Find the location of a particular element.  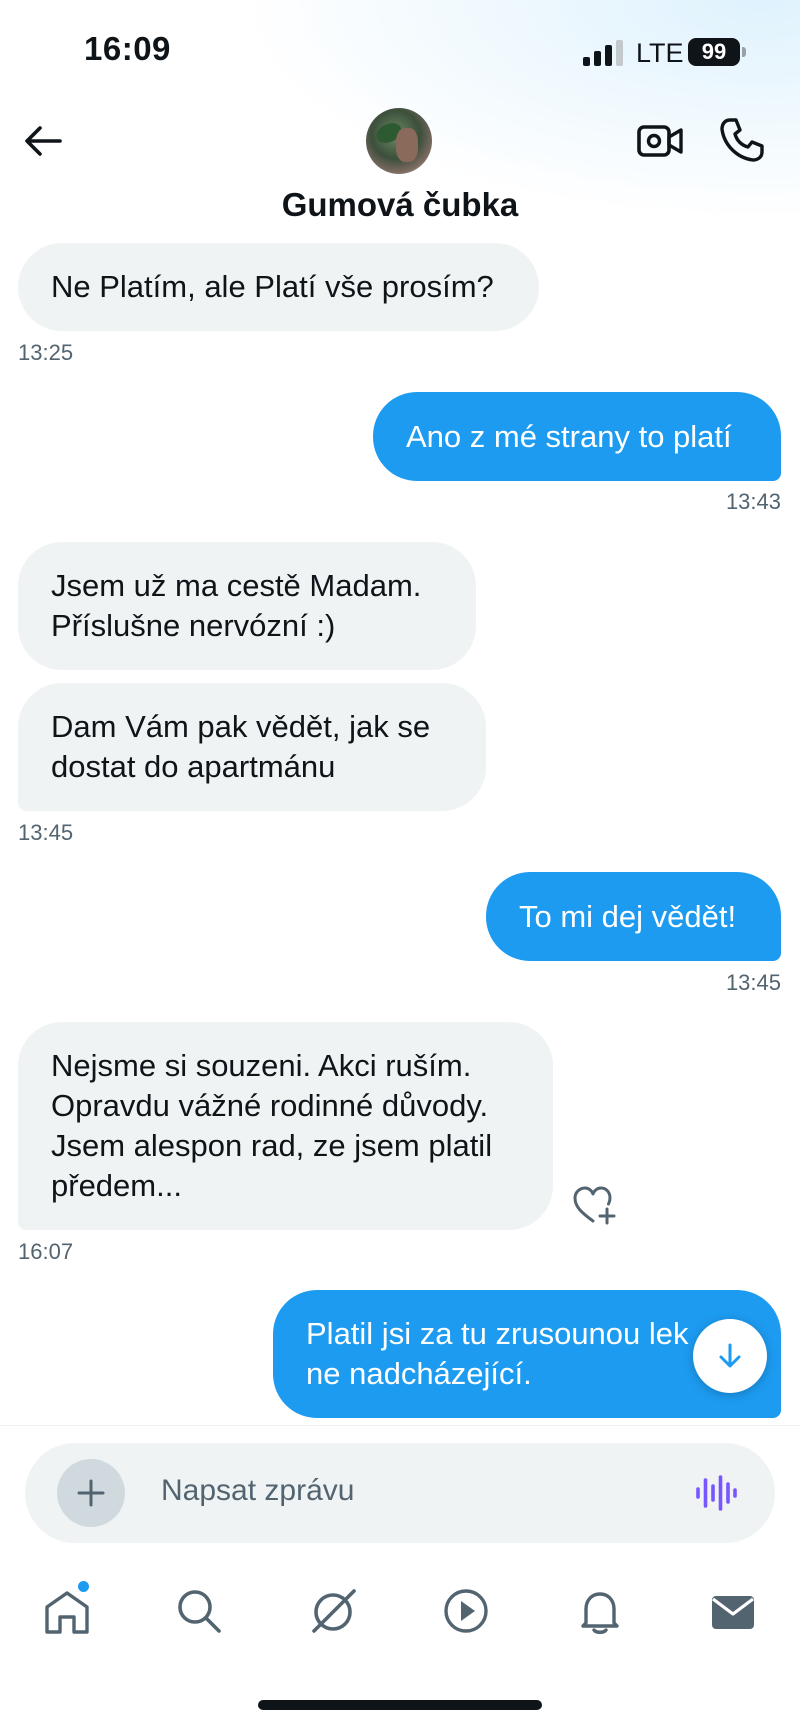

add-reaction-heart-icon is located at coordinates (595, 1205).